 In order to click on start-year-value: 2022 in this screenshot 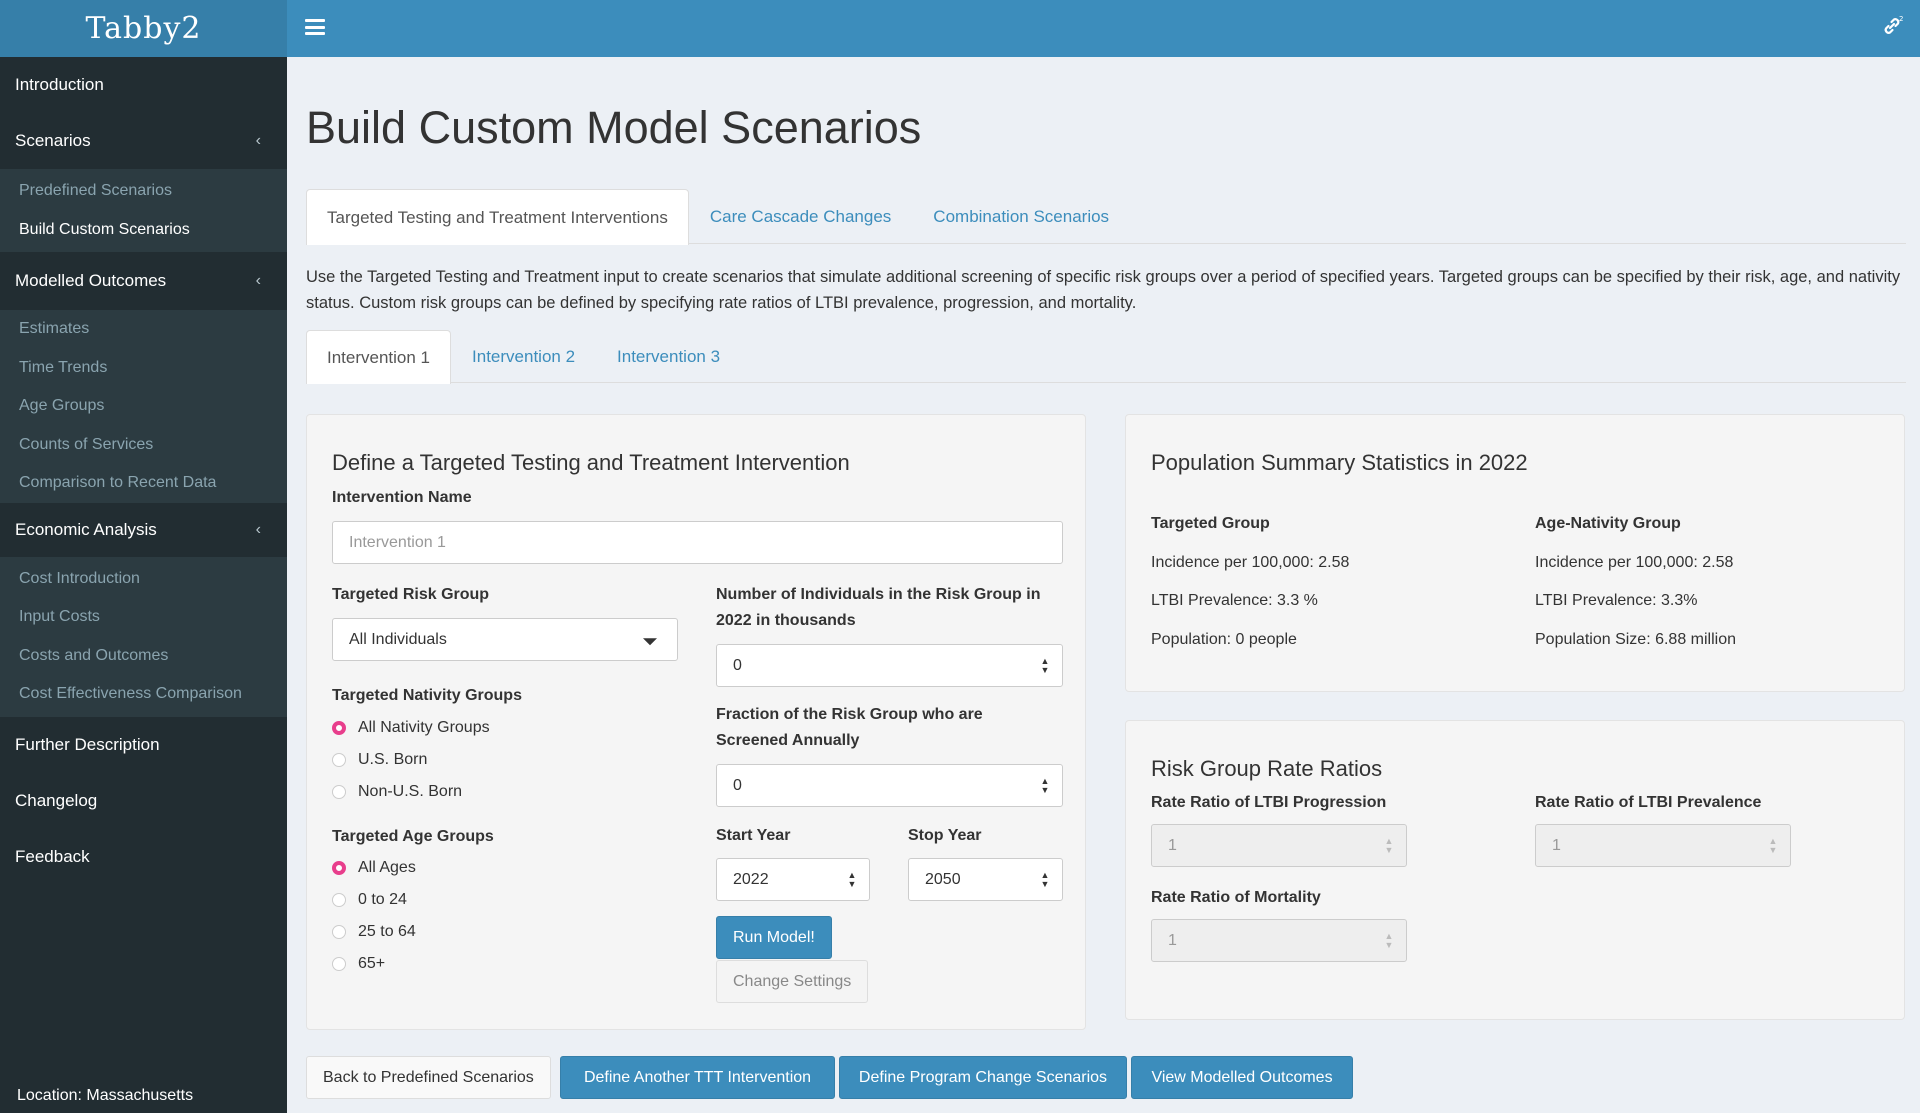, I will do `click(751, 879)`.